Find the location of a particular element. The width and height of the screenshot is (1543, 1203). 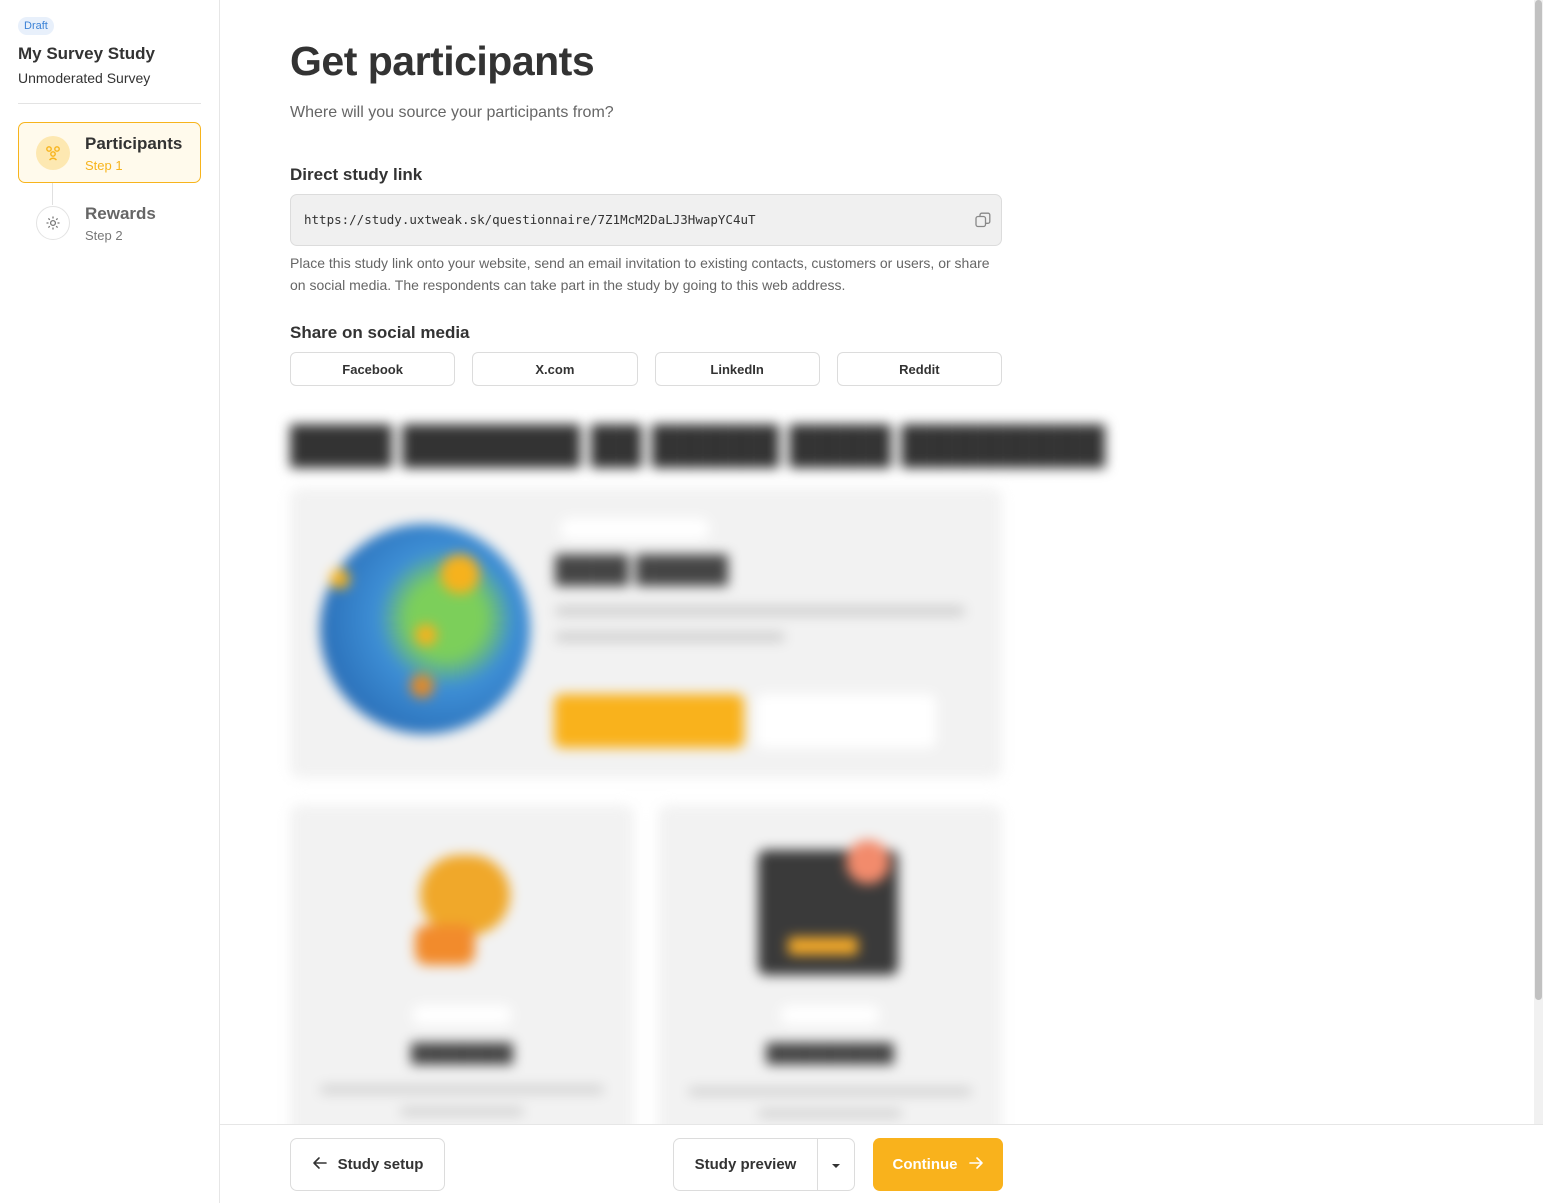

sidebar-step-participants: Participants Step 1 is located at coordinates (109, 152).